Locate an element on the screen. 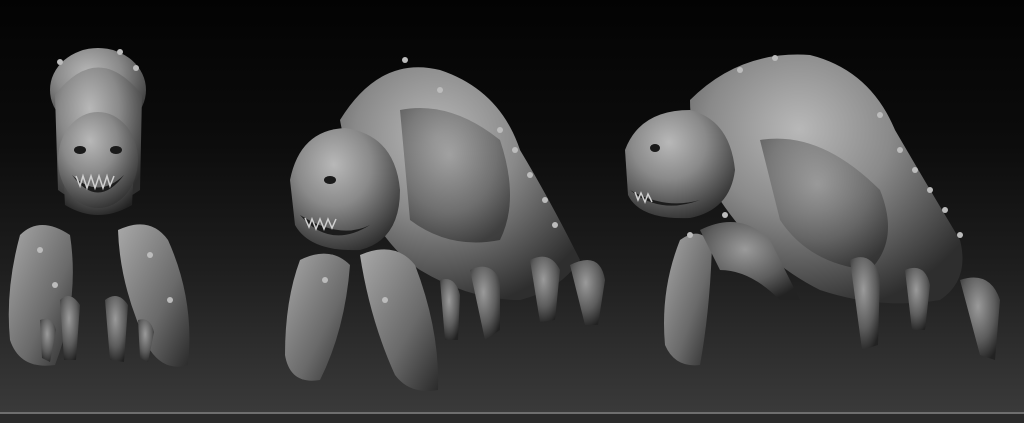 This screenshot has width=1024, height=423. front-view is located at coordinates (99, 207).